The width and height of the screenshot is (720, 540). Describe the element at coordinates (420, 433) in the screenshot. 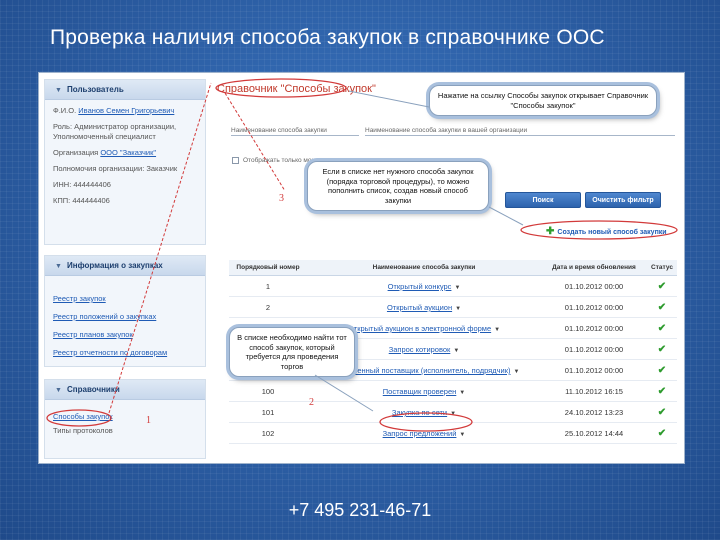

I see `method-link: Запрос предложений` at that location.